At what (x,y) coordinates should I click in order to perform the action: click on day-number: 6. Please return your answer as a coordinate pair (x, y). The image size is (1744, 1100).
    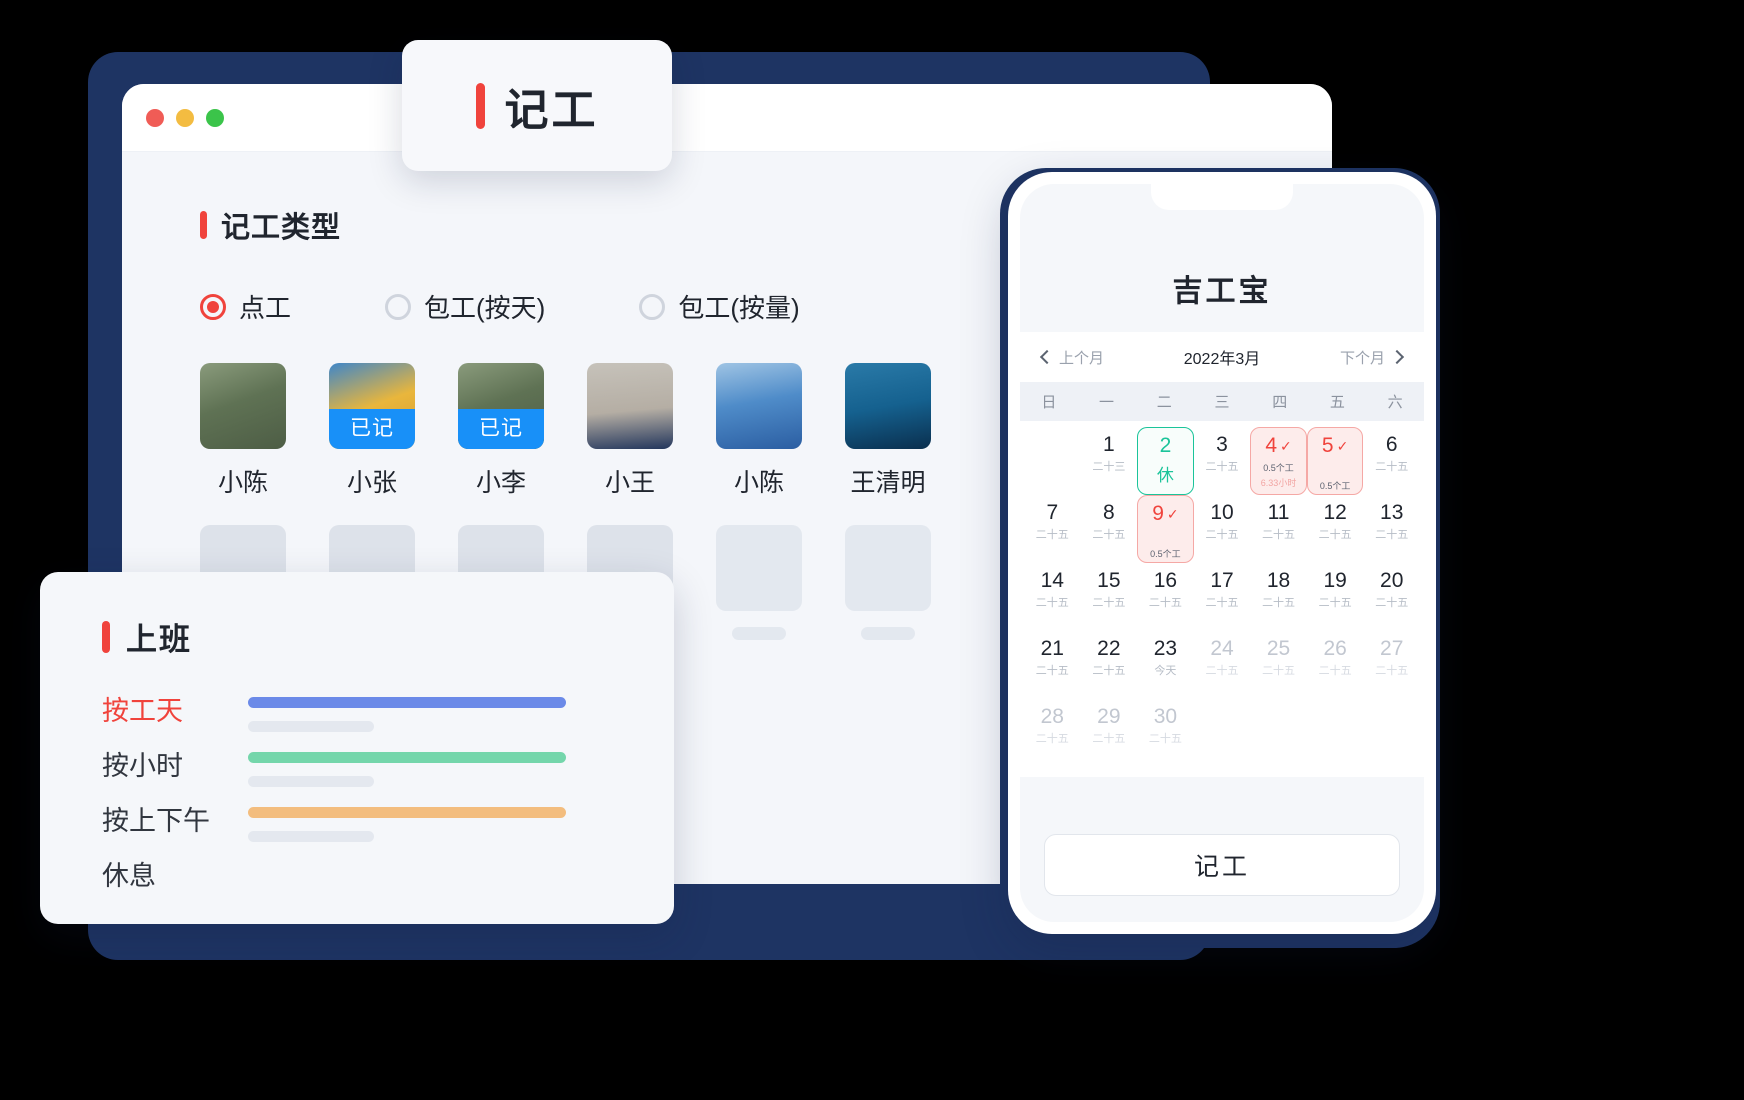
    Looking at the image, I should click on (1391, 444).